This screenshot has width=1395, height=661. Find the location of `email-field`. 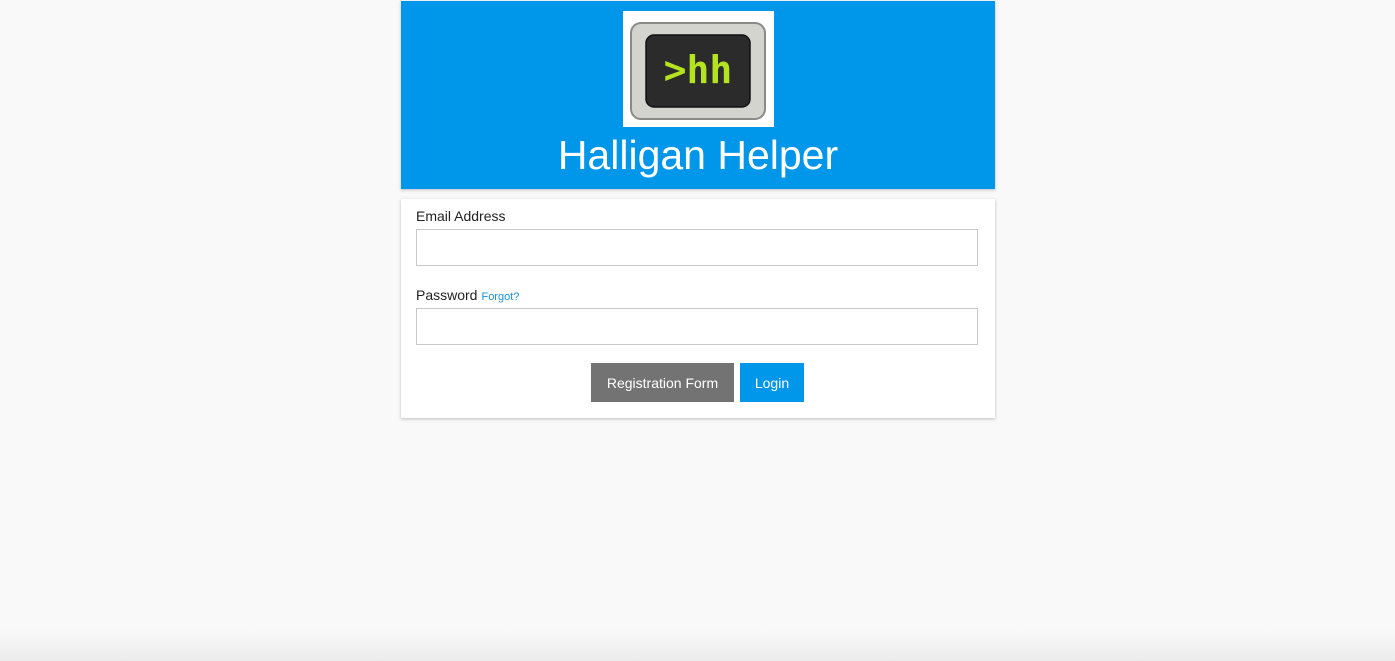

email-field is located at coordinates (697, 247).